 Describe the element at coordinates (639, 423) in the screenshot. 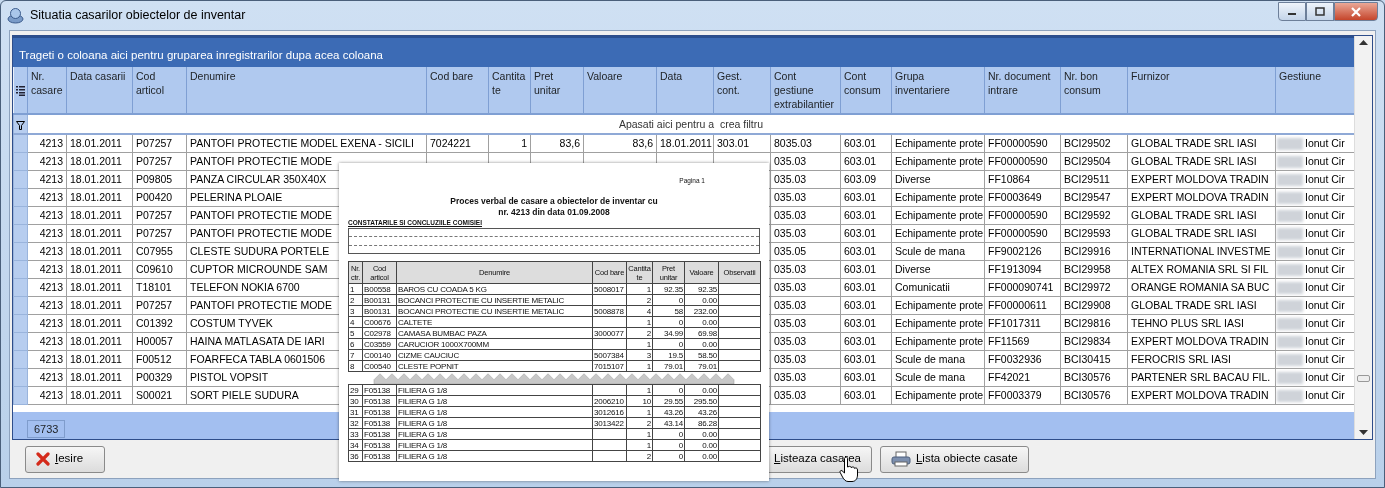

I see `report-cell: 2` at that location.